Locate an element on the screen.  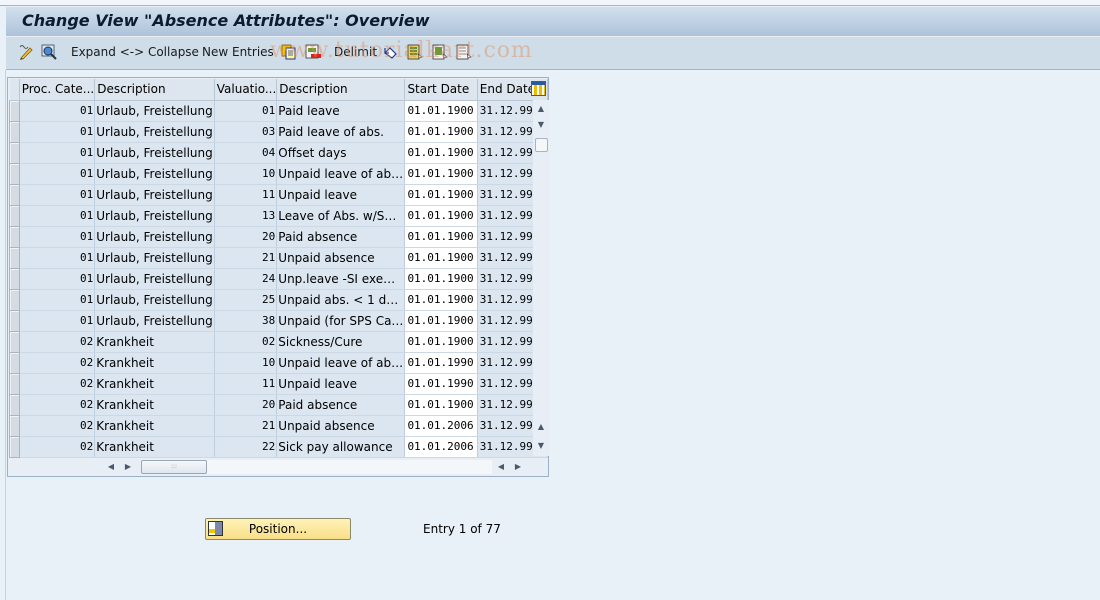
expand-collapse-button: Expand <-> Collapse is located at coordinates (135, 52).